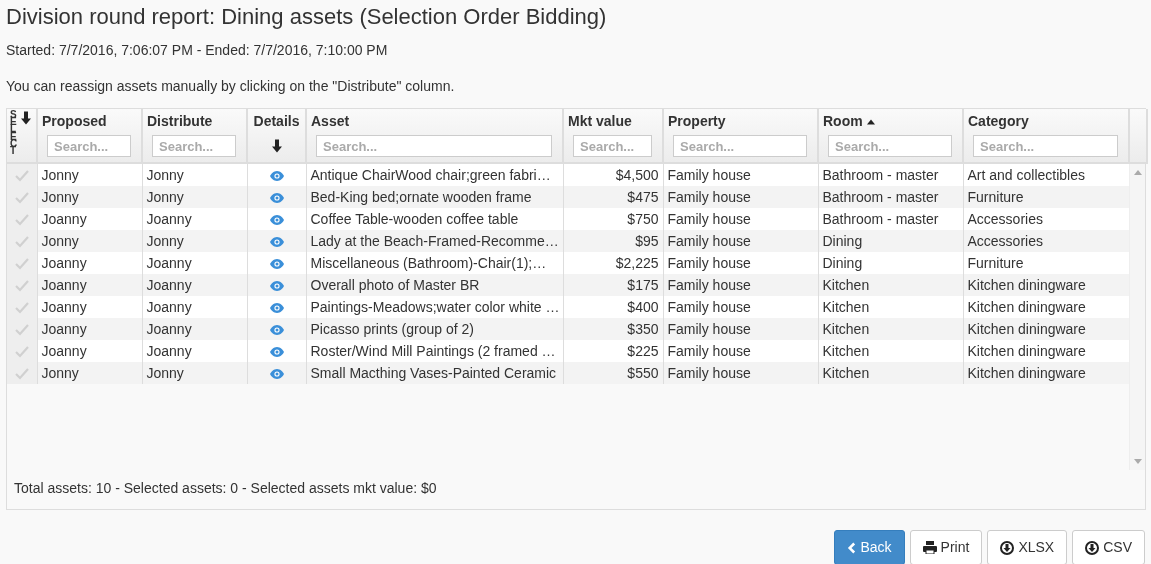 This screenshot has width=1151, height=564. I want to click on table-cell: $400, so click(643, 307).